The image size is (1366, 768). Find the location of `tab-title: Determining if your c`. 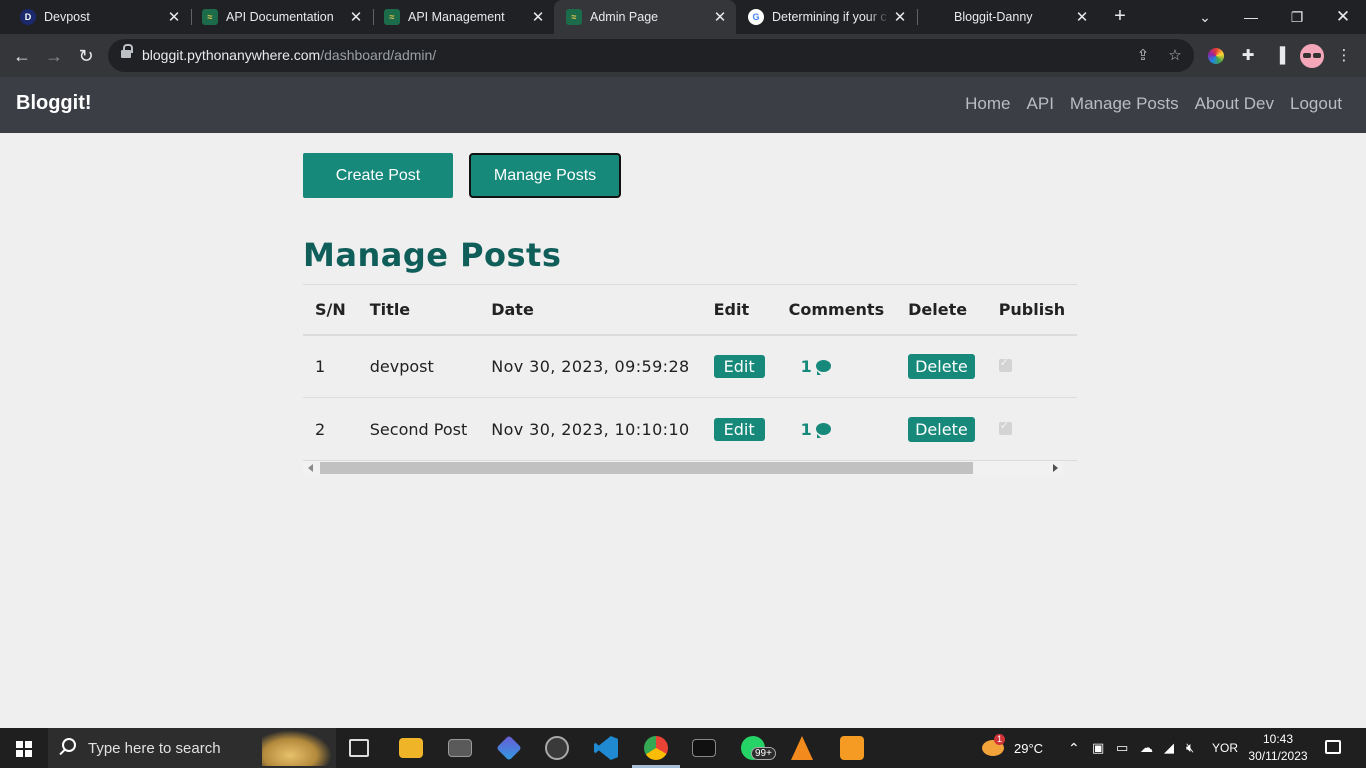

tab-title: Determining if your c is located at coordinates (829, 17).